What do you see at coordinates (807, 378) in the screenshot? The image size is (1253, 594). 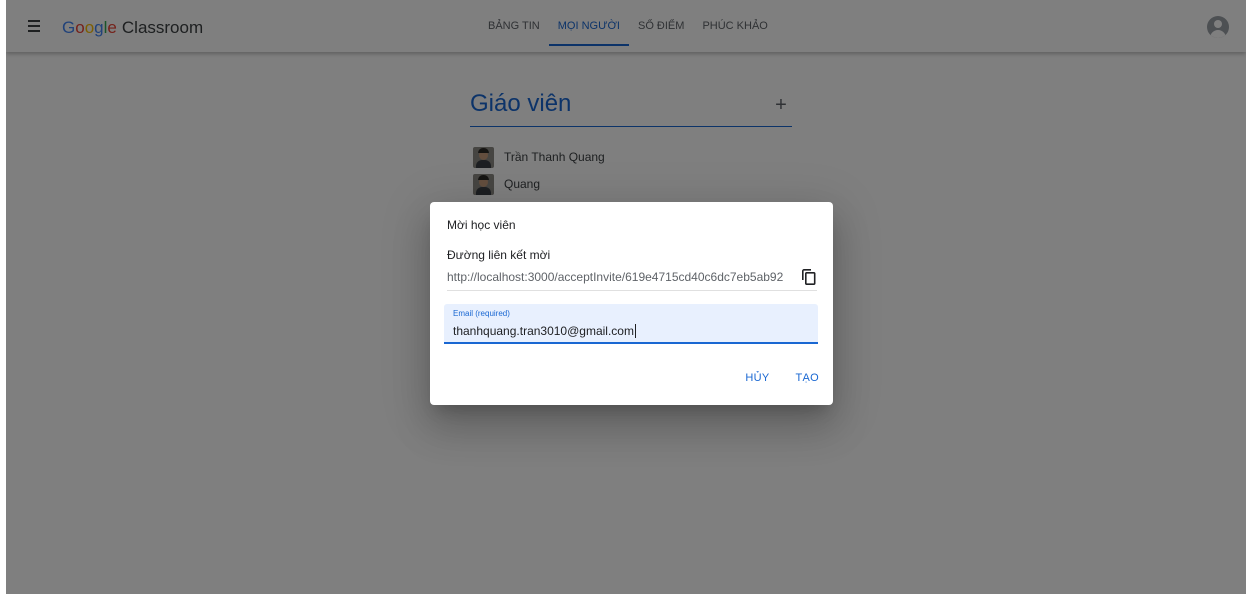 I see `create-button: TẠO` at bounding box center [807, 378].